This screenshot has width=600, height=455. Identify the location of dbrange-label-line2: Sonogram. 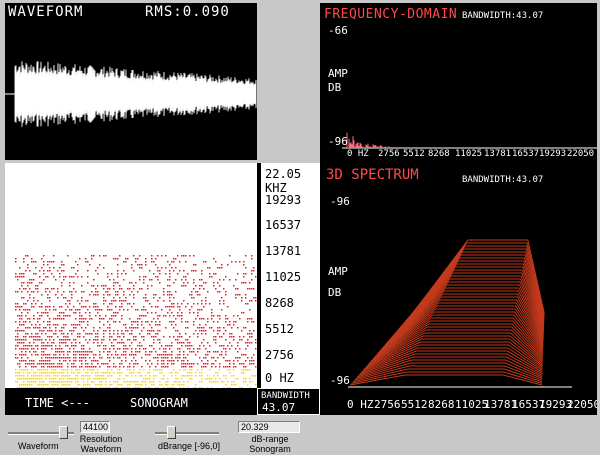
(270, 449).